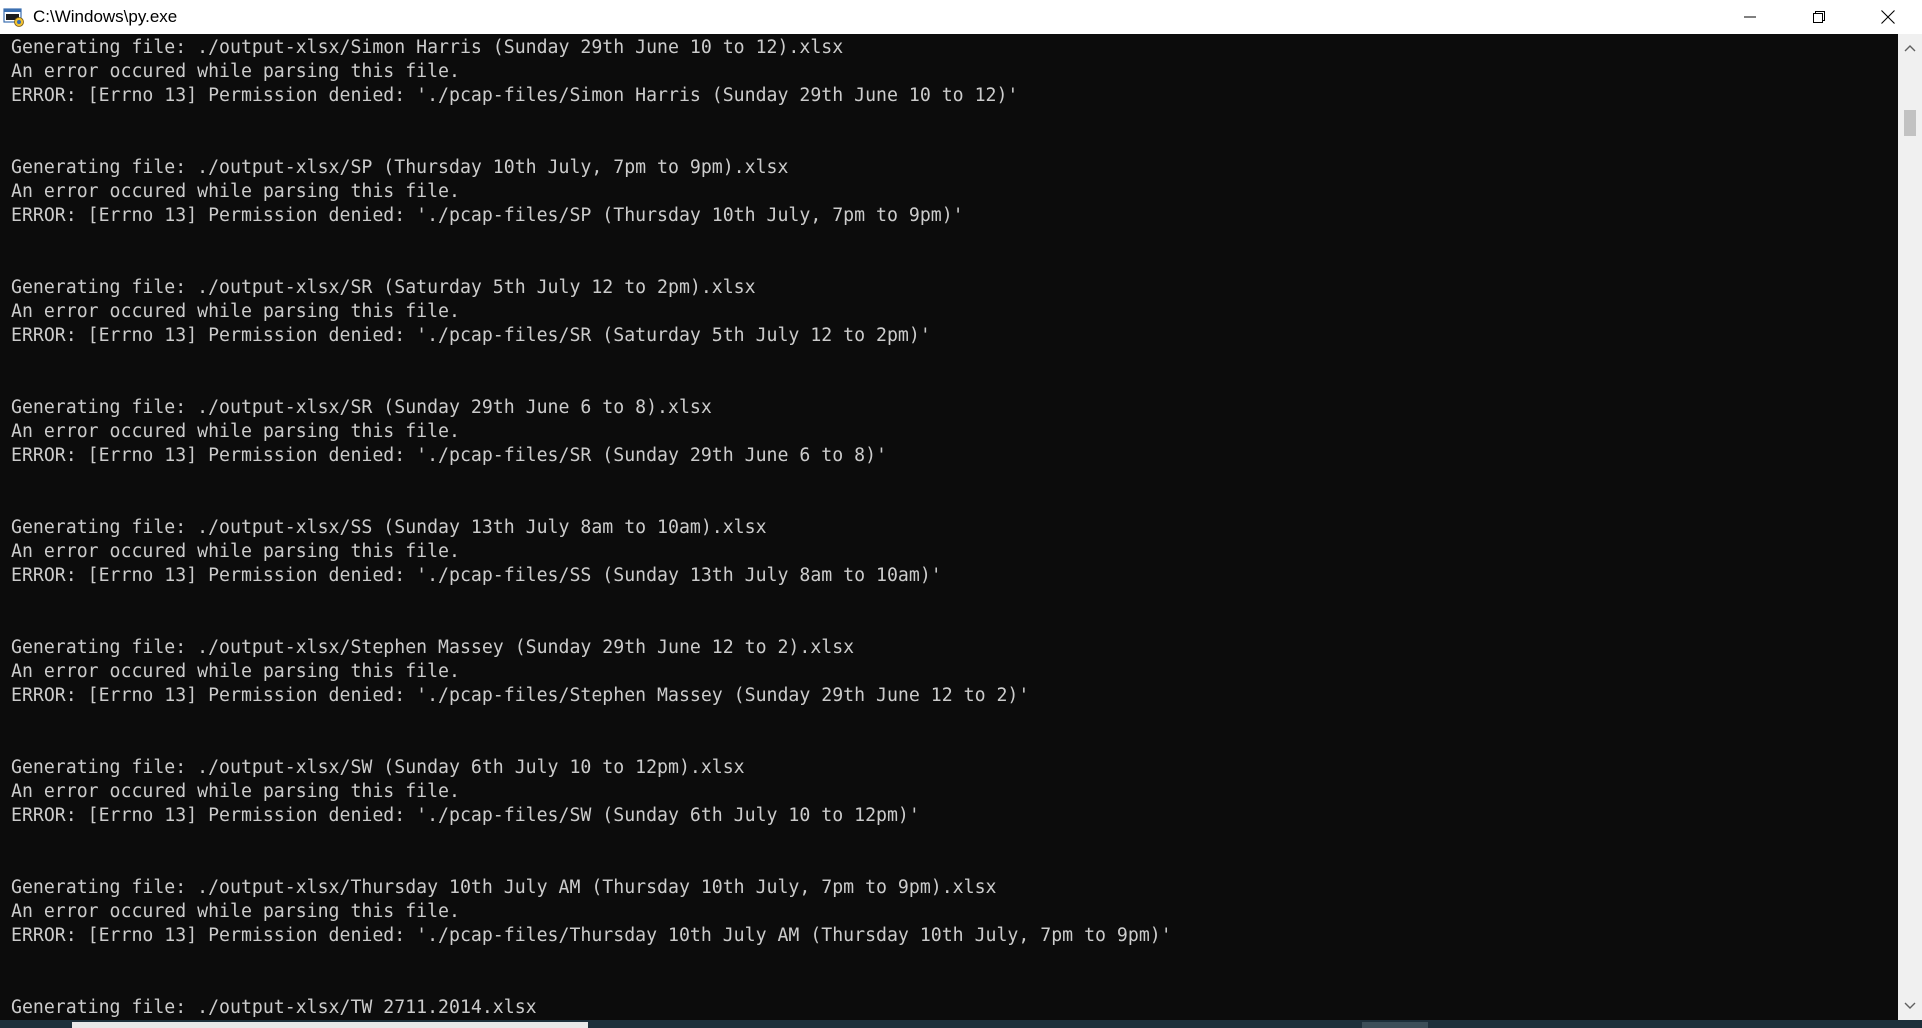 The image size is (1922, 1028). I want to click on scroll-down-button, so click(1910, 1006).